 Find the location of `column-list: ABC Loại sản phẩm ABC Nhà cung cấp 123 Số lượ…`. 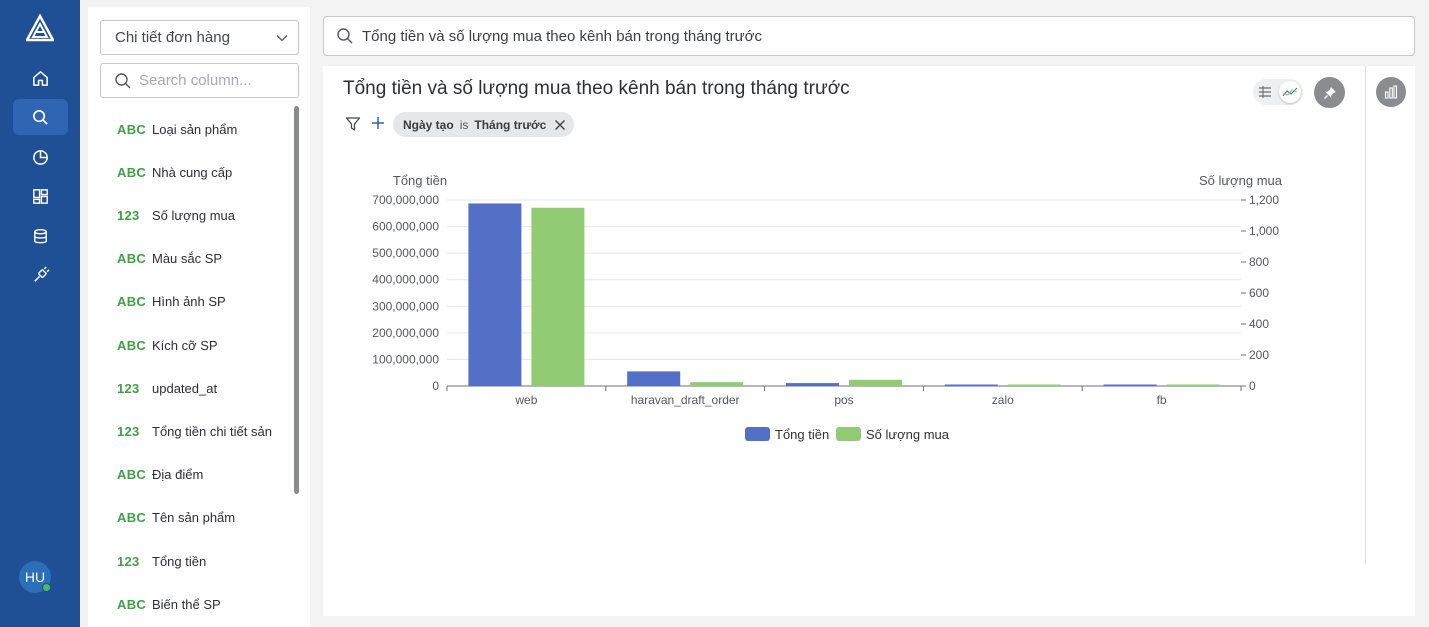

column-list: ABC Loại sản phẩm ABC Nhà cung cấp 123 Số lượ… is located at coordinates (190, 367).